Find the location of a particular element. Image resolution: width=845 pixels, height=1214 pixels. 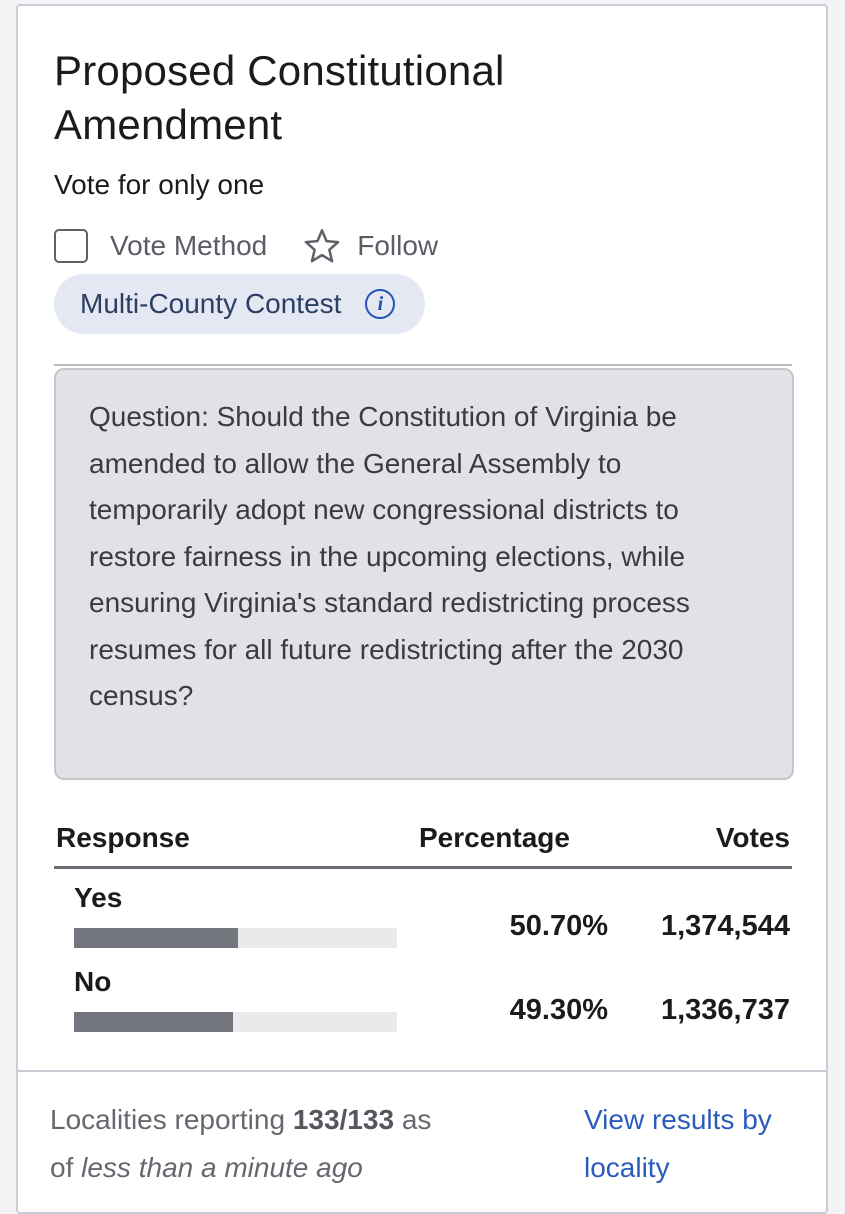

header-percentage: Percentage is located at coordinates (494, 837).